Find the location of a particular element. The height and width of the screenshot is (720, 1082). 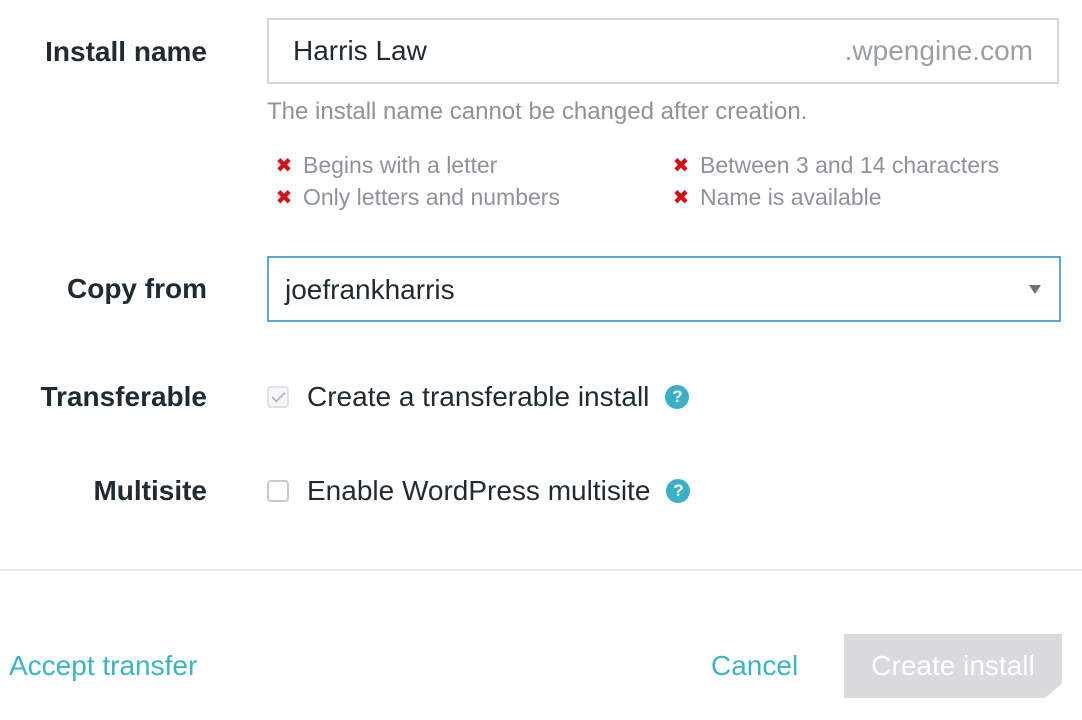

transferable-option-label: Create a transferable install is located at coordinates (478, 397).